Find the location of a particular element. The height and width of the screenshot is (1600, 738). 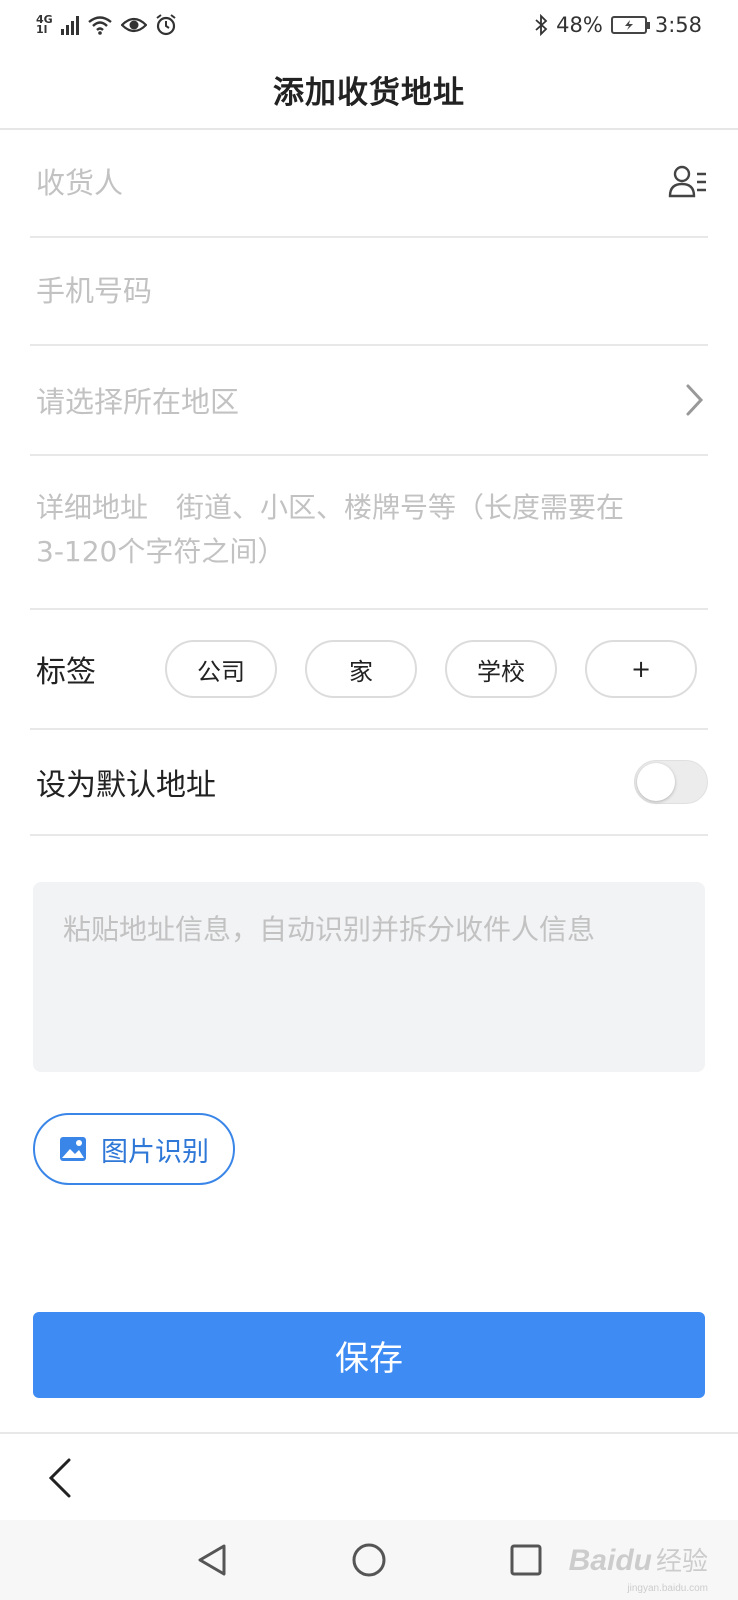

circle-home-icon is located at coordinates (369, 1560).